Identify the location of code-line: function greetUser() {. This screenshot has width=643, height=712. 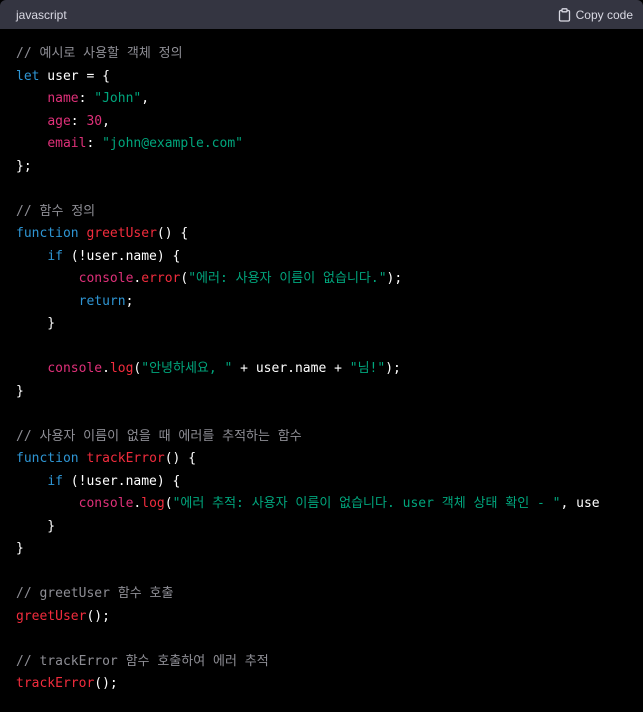
(329, 234).